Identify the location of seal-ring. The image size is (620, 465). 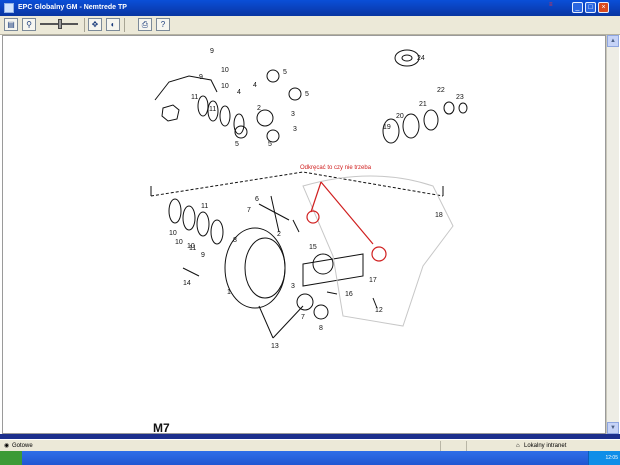
(407, 58).